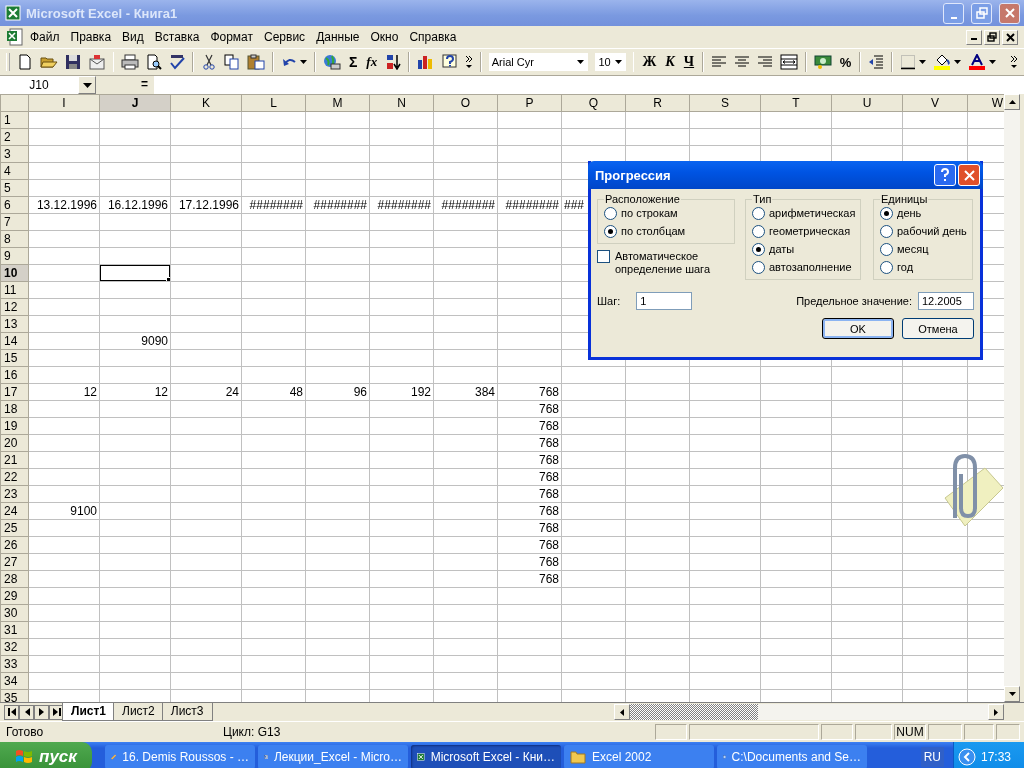  Describe the element at coordinates (91, 37) in the screenshot. I see `menu-item: Правка` at that location.